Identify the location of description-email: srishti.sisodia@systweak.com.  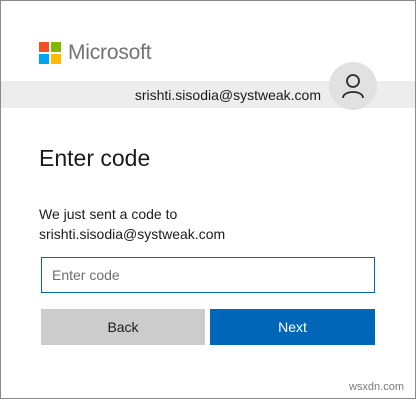
(132, 234).